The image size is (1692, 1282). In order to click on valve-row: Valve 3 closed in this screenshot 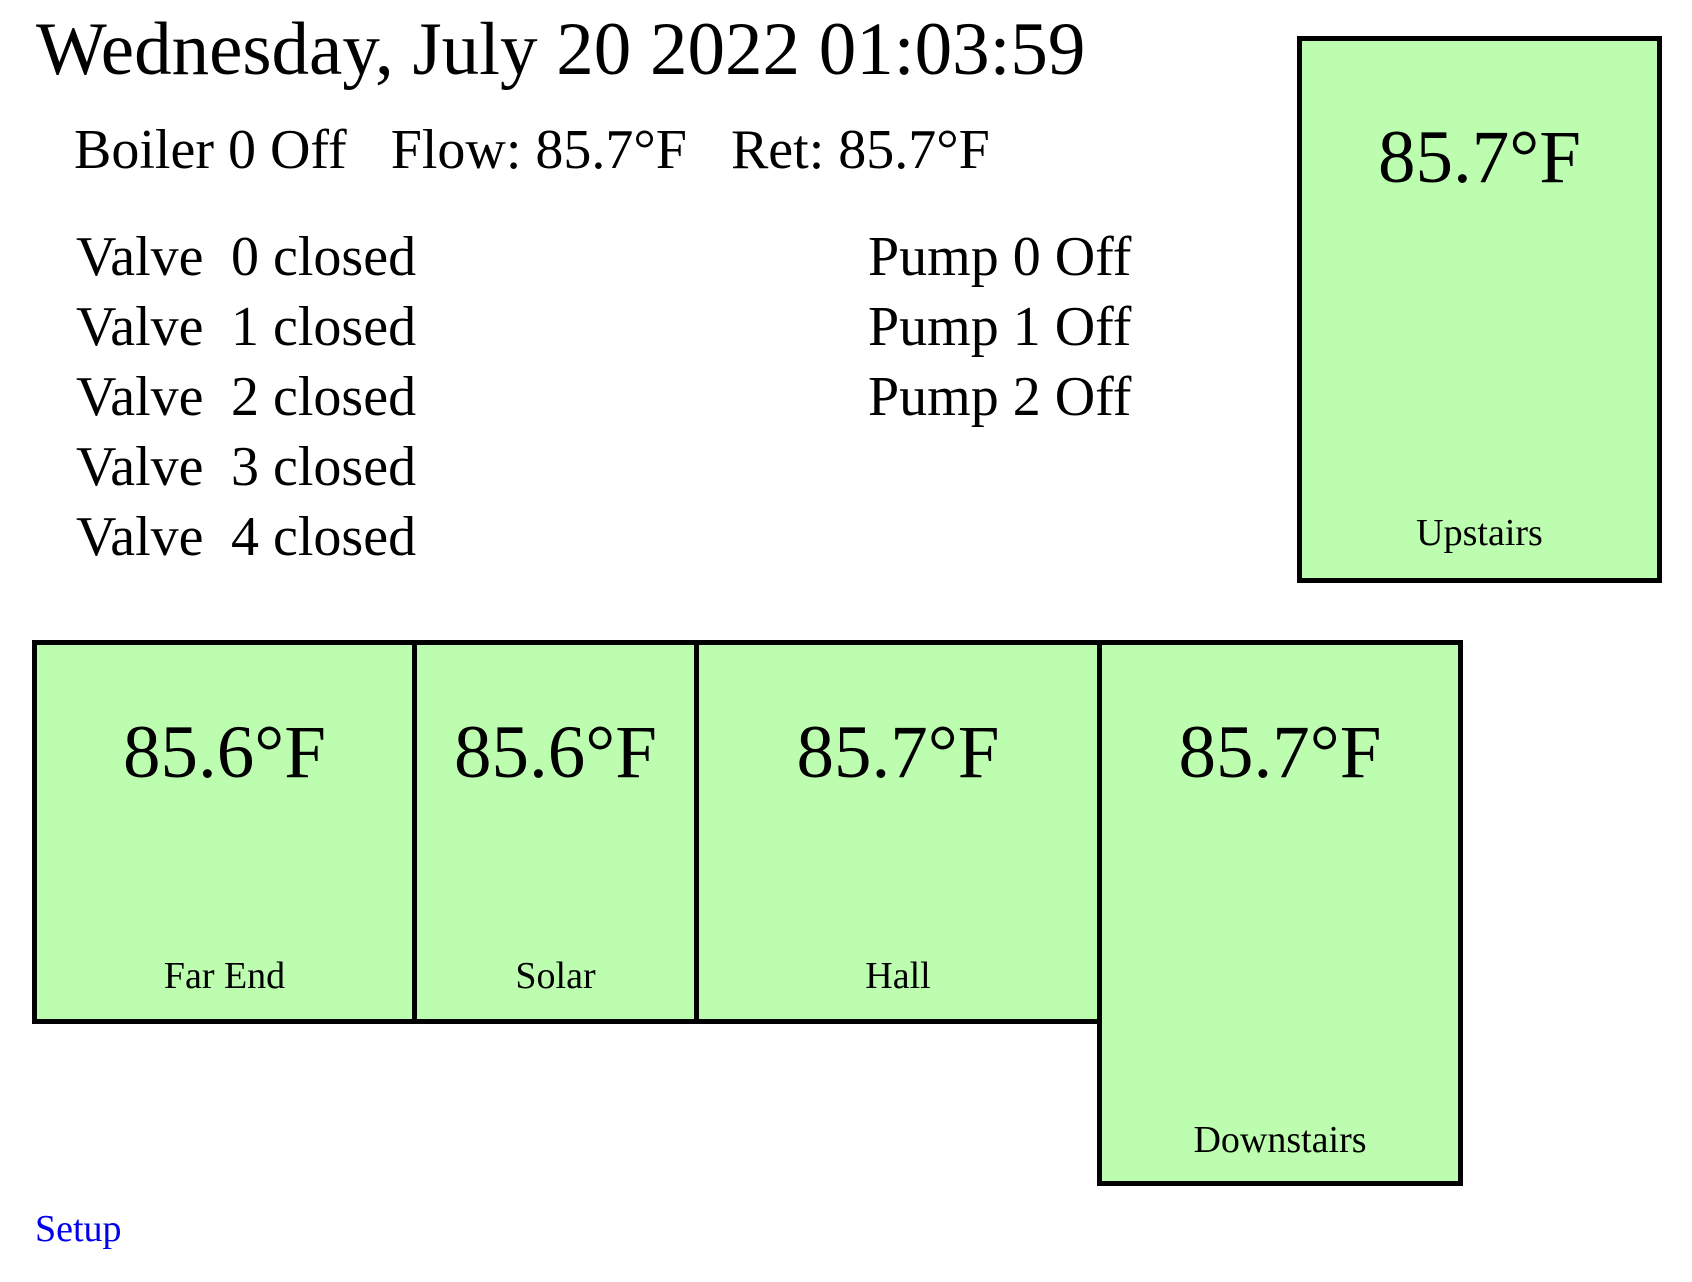, I will do `click(246, 467)`.